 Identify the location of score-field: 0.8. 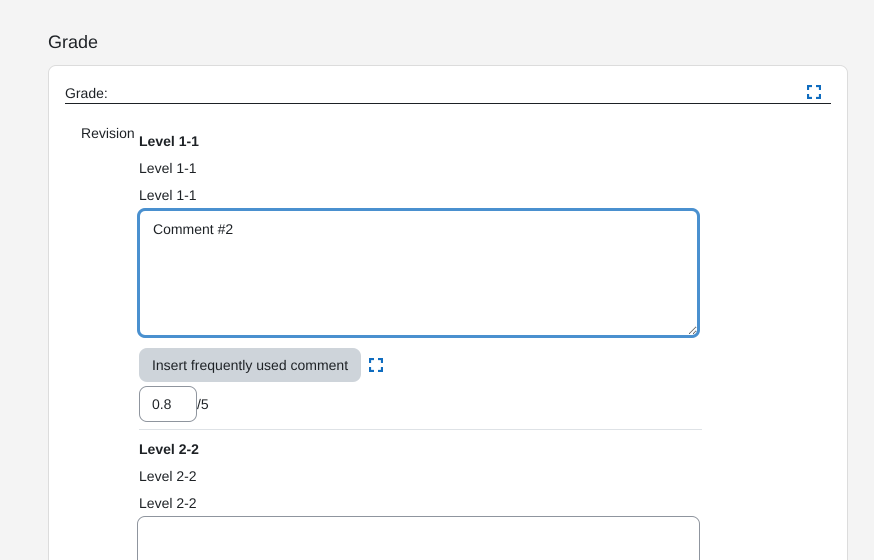
(168, 404).